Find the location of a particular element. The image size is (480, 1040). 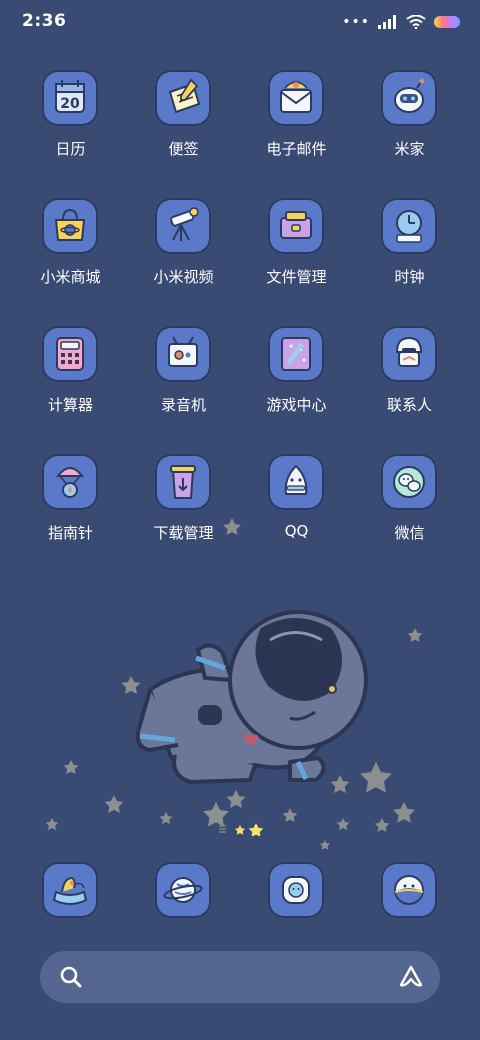

app-recorder: 录音机 is located at coordinates (183, 390).